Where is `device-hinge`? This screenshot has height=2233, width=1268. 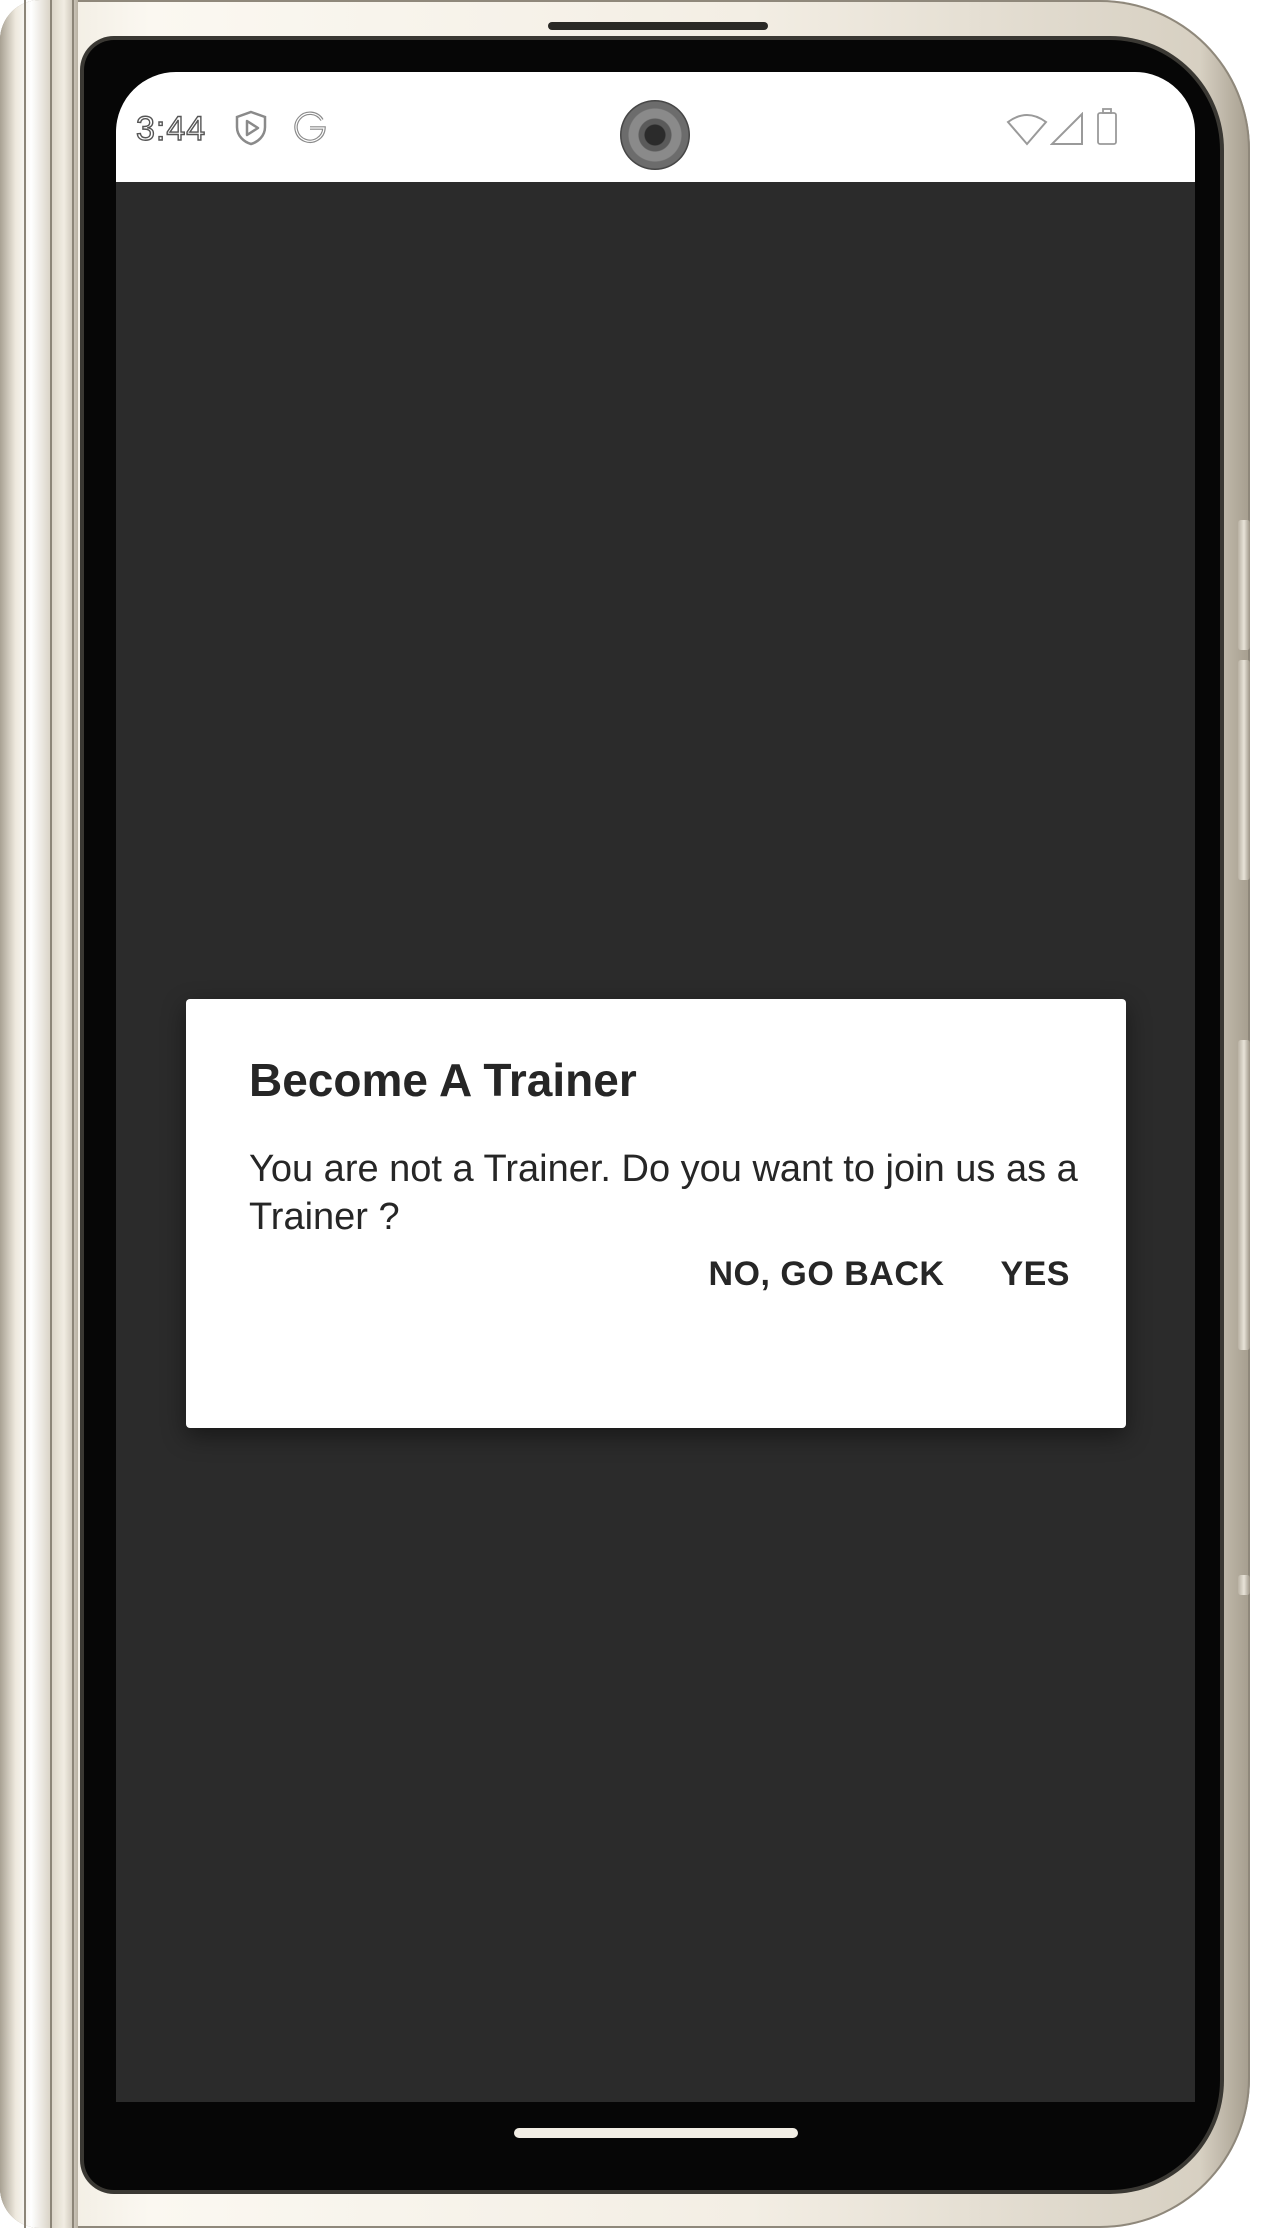 device-hinge is located at coordinates (39, 1114).